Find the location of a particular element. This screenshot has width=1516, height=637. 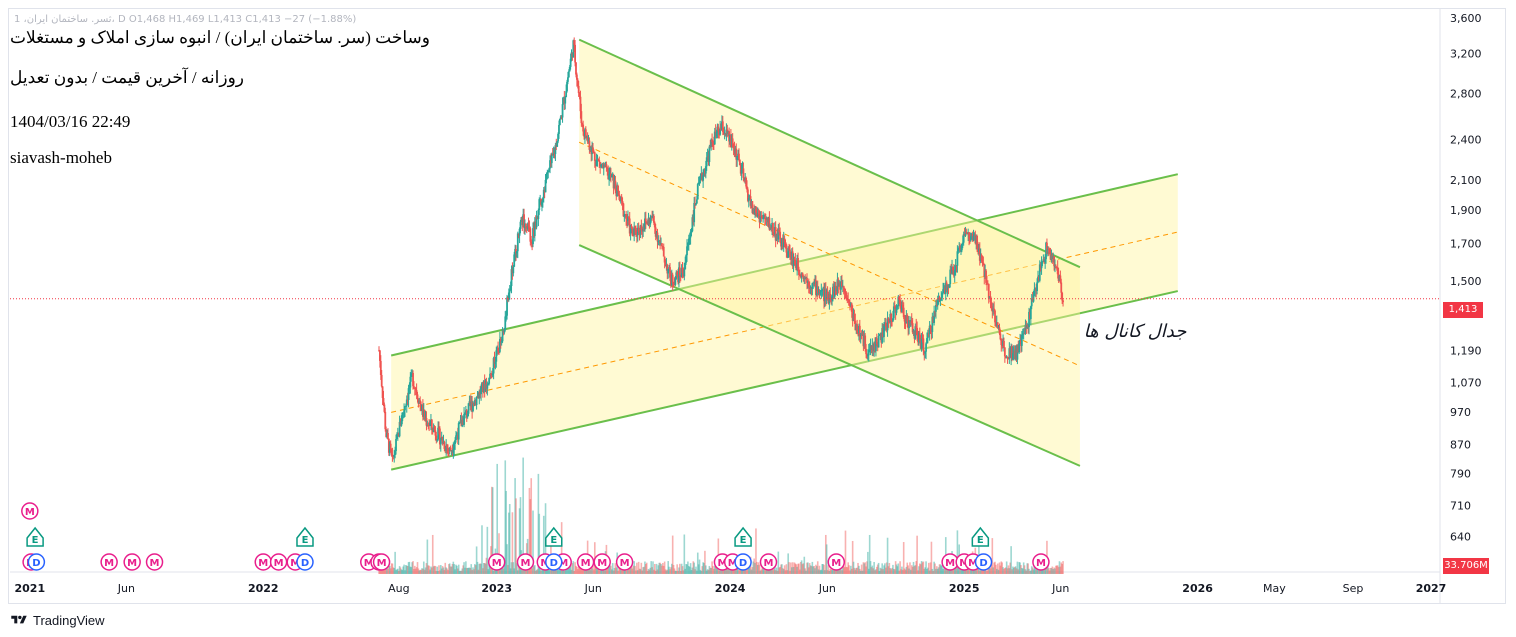

y-tick-label: 1,500 is located at coordinates (1466, 281).